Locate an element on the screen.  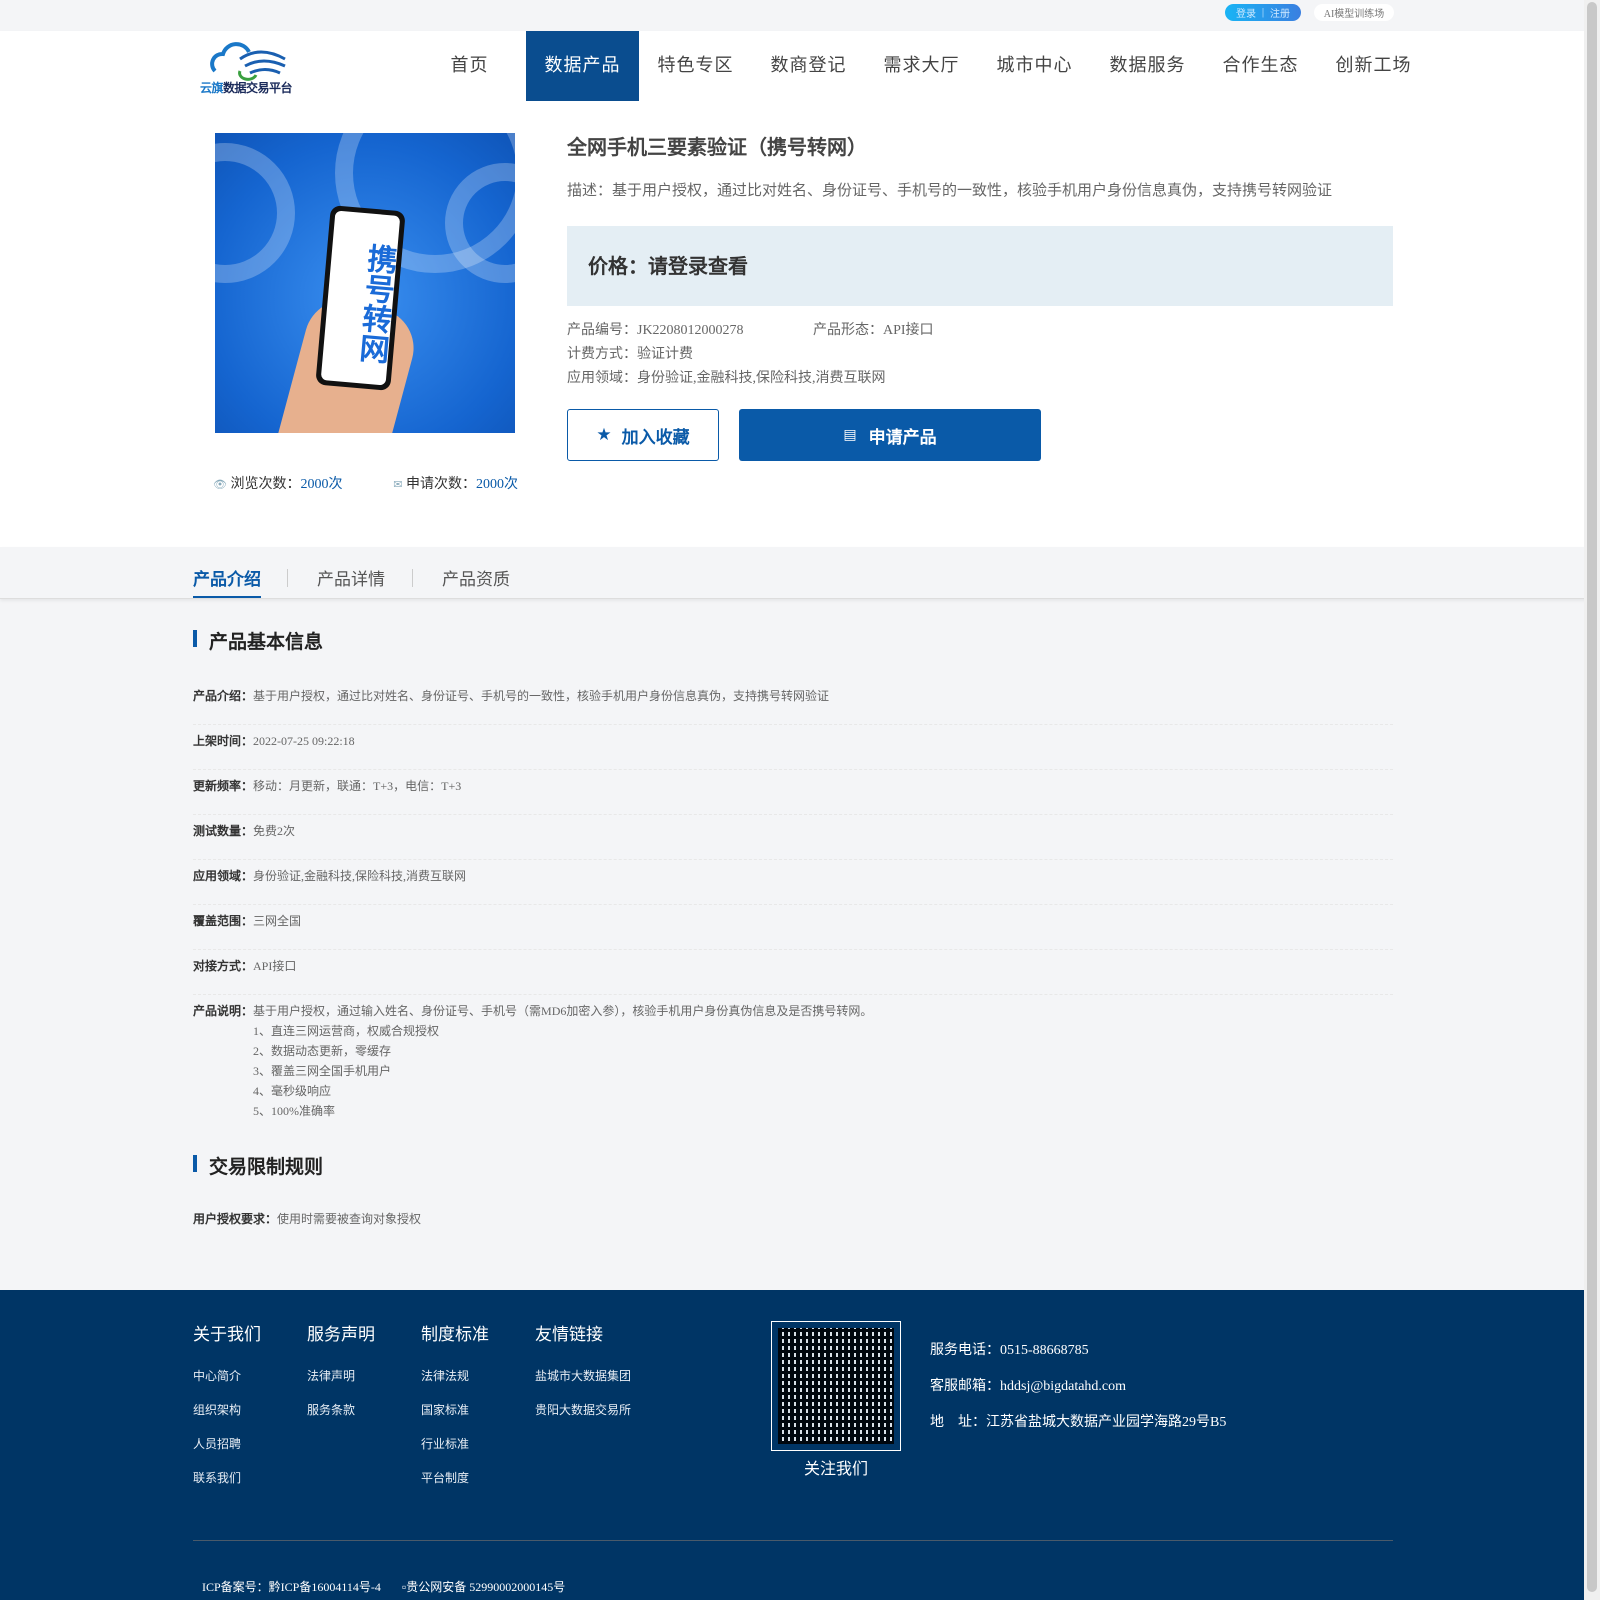
nav-merchant-register: 数商登记 is located at coordinates (808, 66).